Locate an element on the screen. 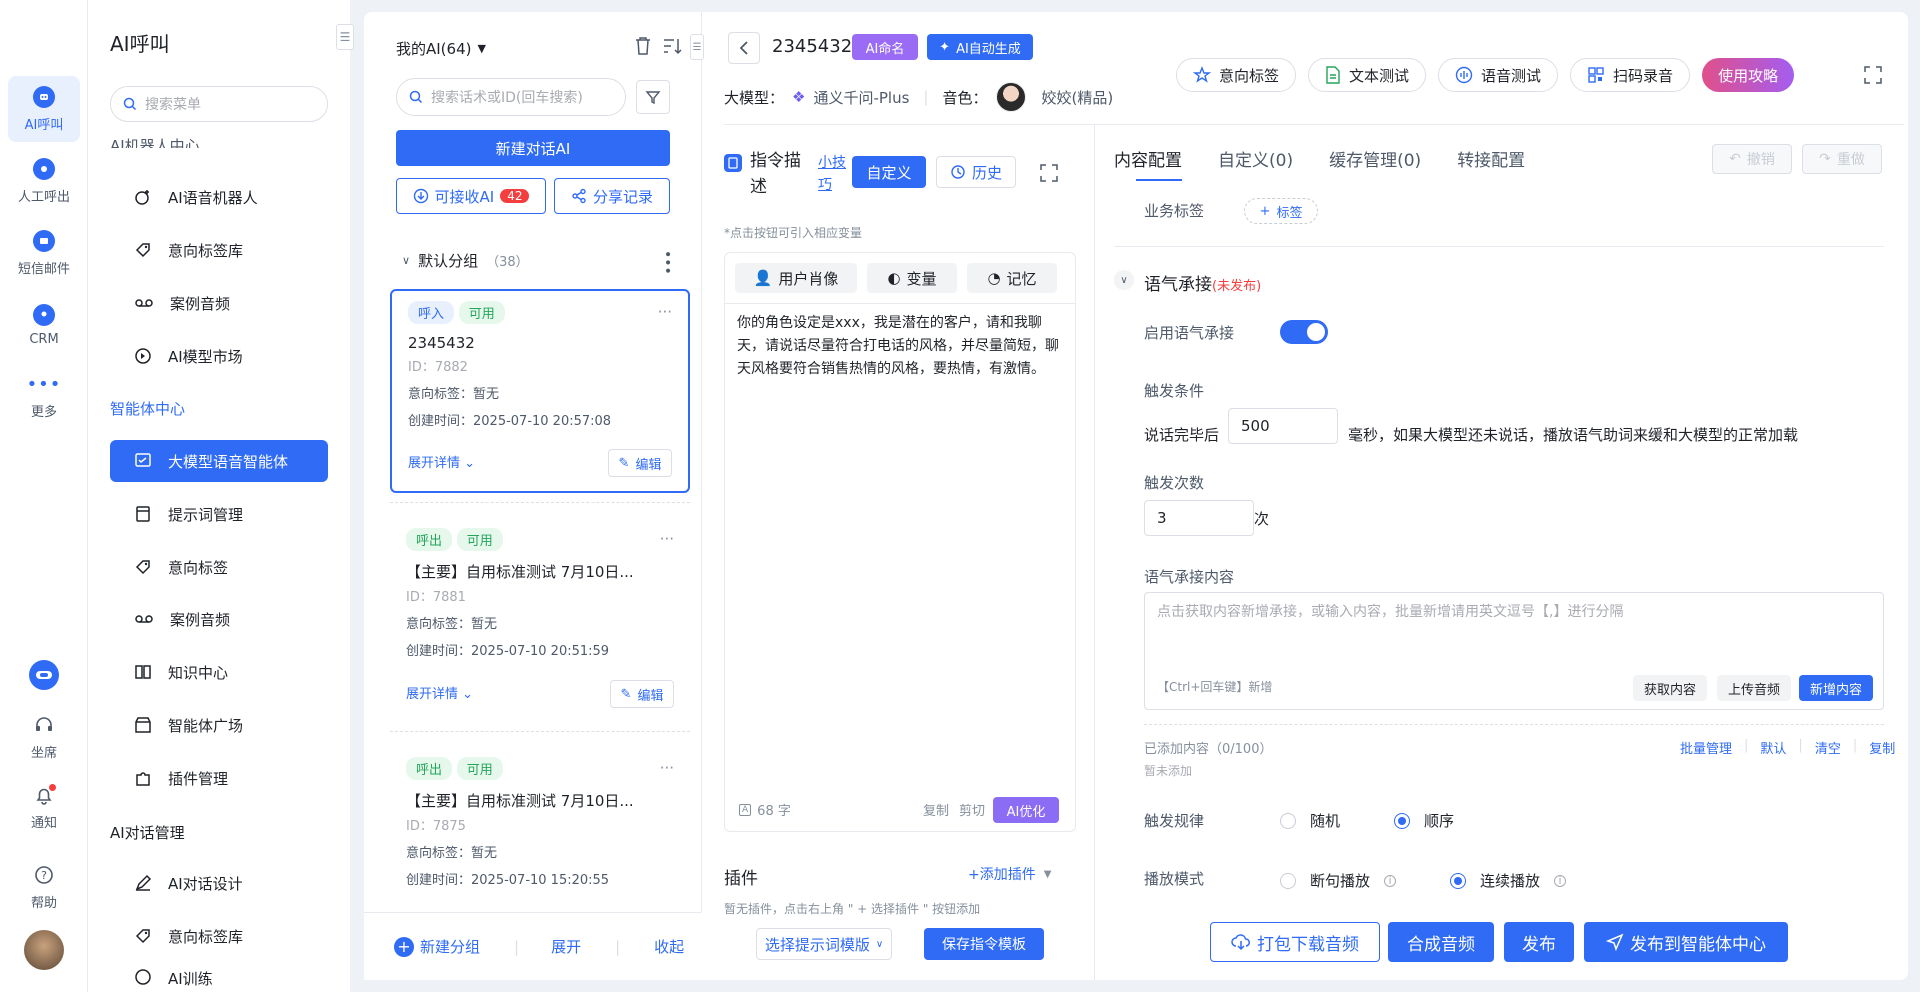  usage-guide-button: 使用攻略 is located at coordinates (1748, 75).